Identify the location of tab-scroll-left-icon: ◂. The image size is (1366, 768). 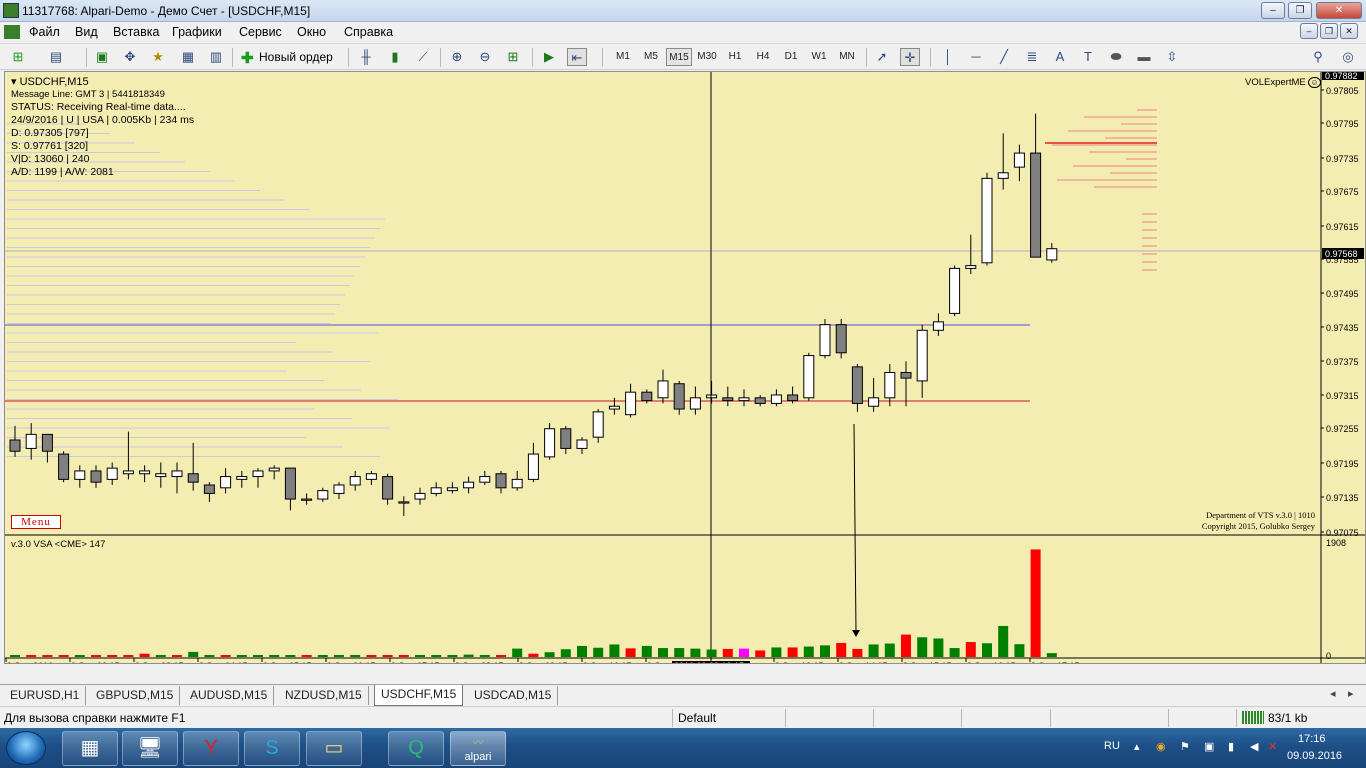
(1333, 693).